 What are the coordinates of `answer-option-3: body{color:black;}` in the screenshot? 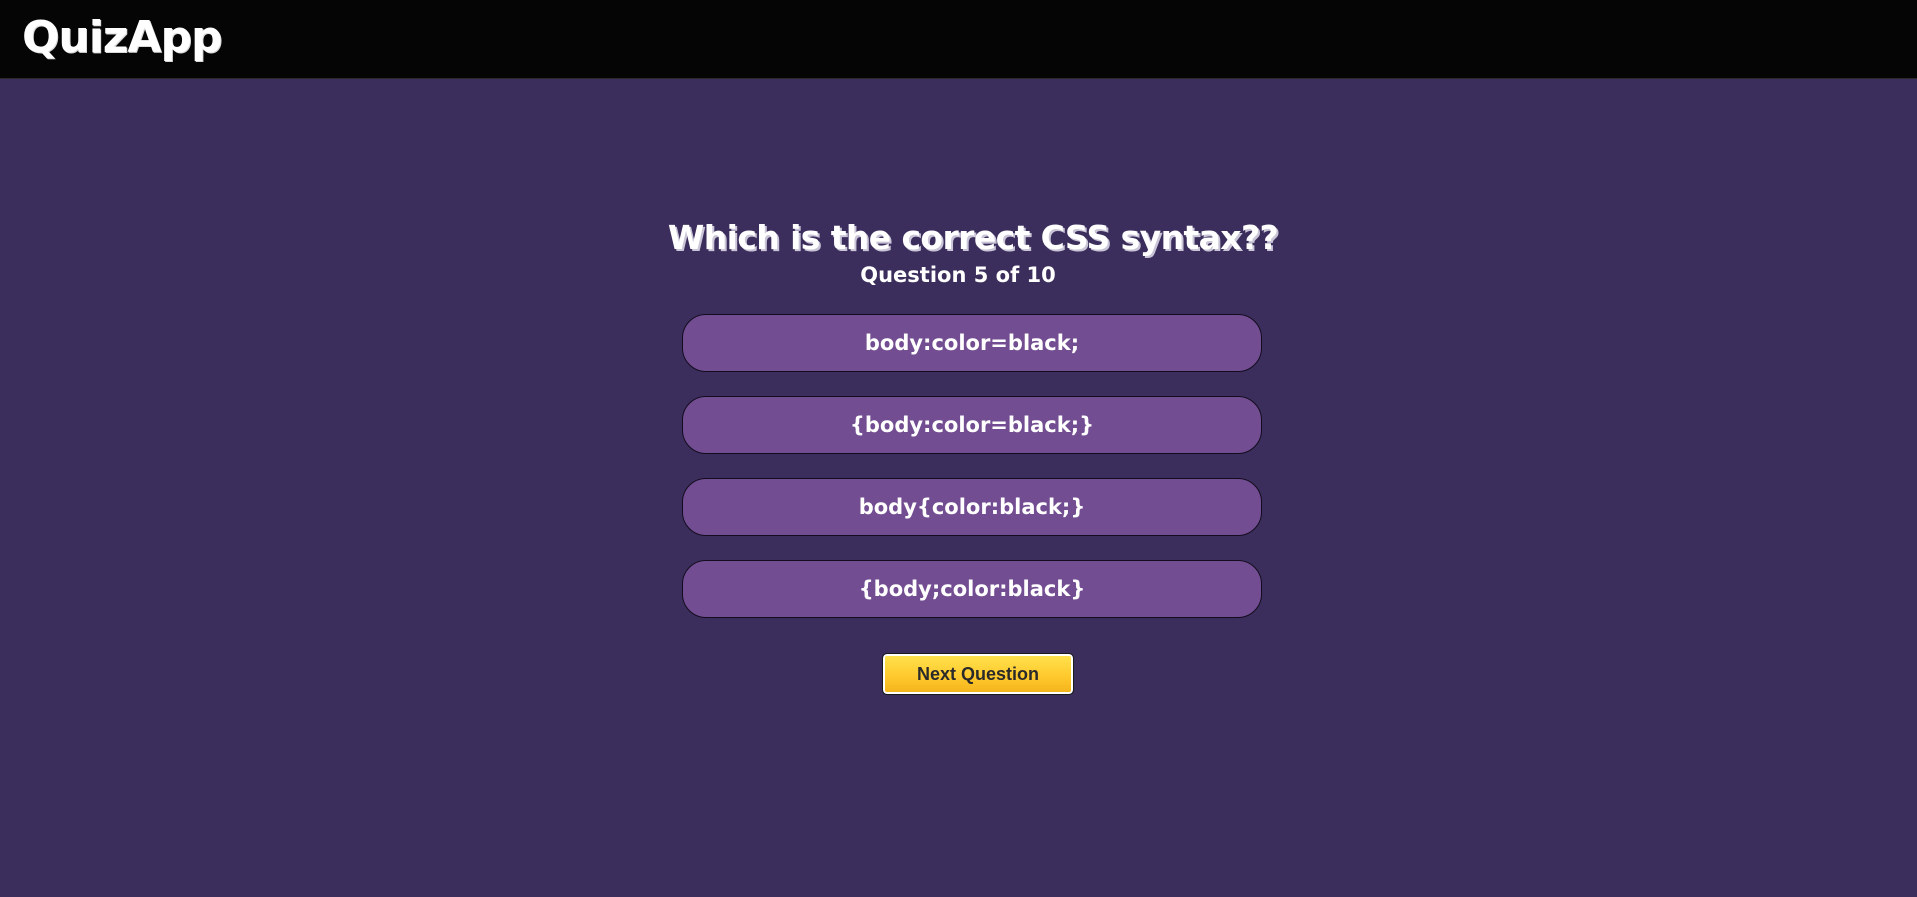 It's located at (972, 507).